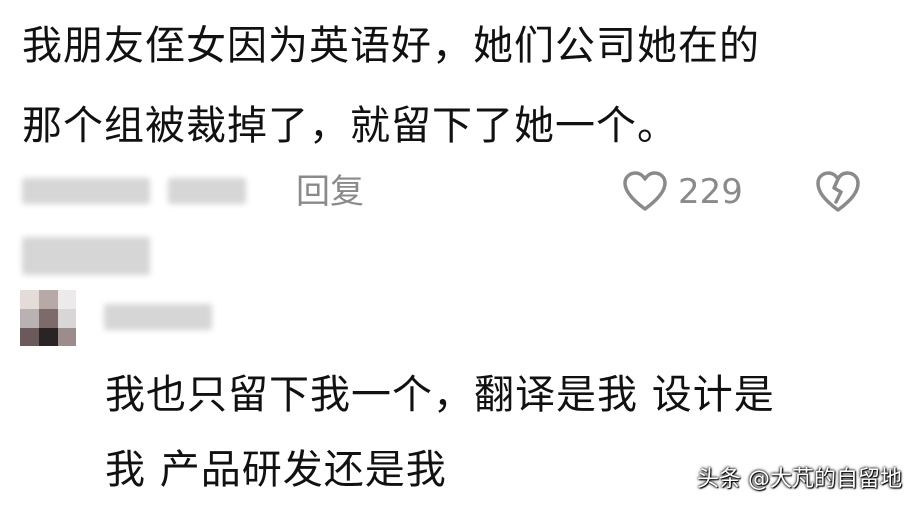 The image size is (918, 509). Describe the element at coordinates (459, 192) in the screenshot. I see `comment-meta-row: 回复 229` at that location.